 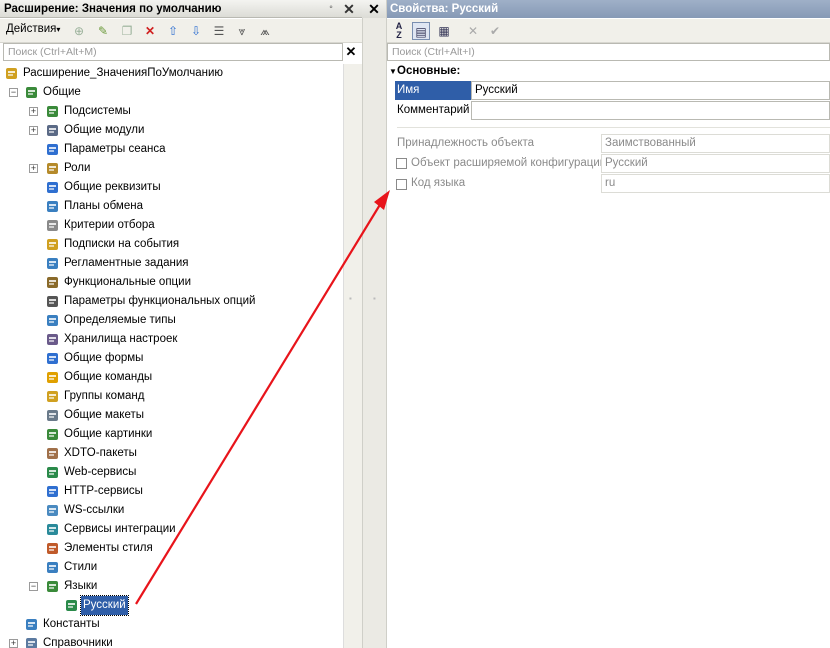 I want to click on tree-item: XDTO-пакеты, so click(x=171, y=453).